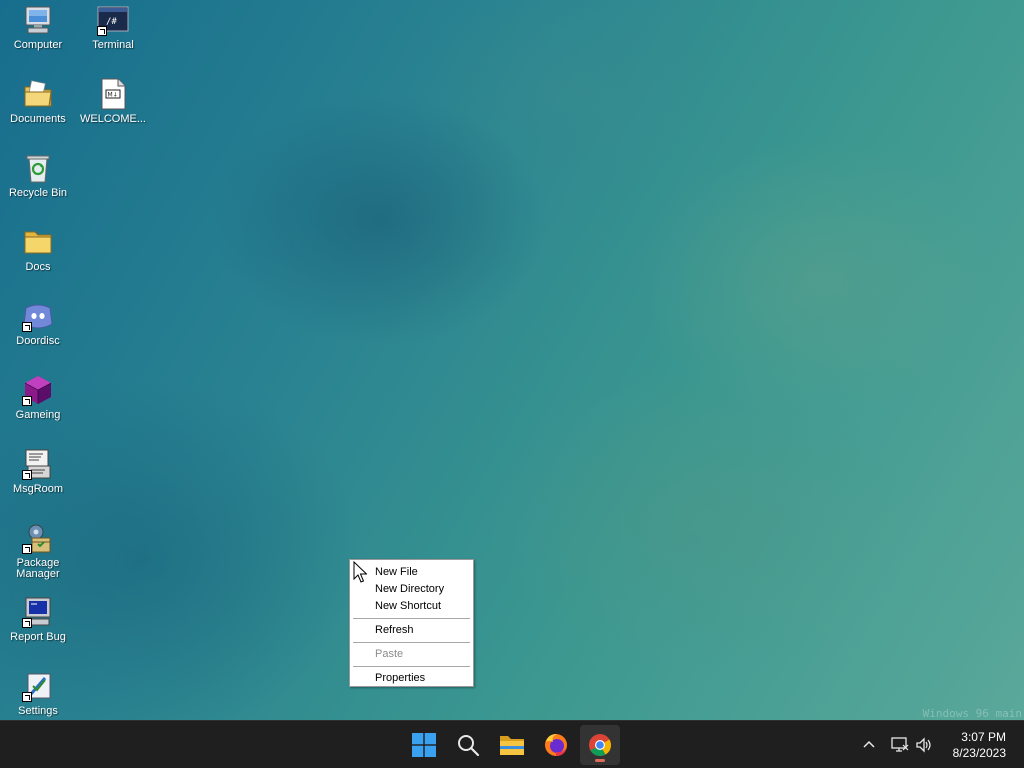 This screenshot has height=769, width=1024. Describe the element at coordinates (38, 489) in the screenshot. I see `desktop-icon-label: MsgRoom` at that location.